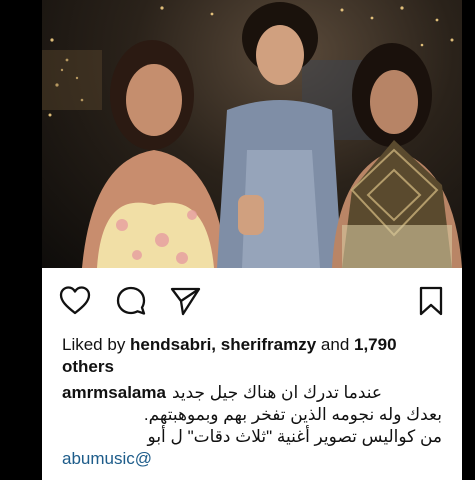 The width and height of the screenshot is (475, 480). I want to click on comment-button, so click(131, 301).